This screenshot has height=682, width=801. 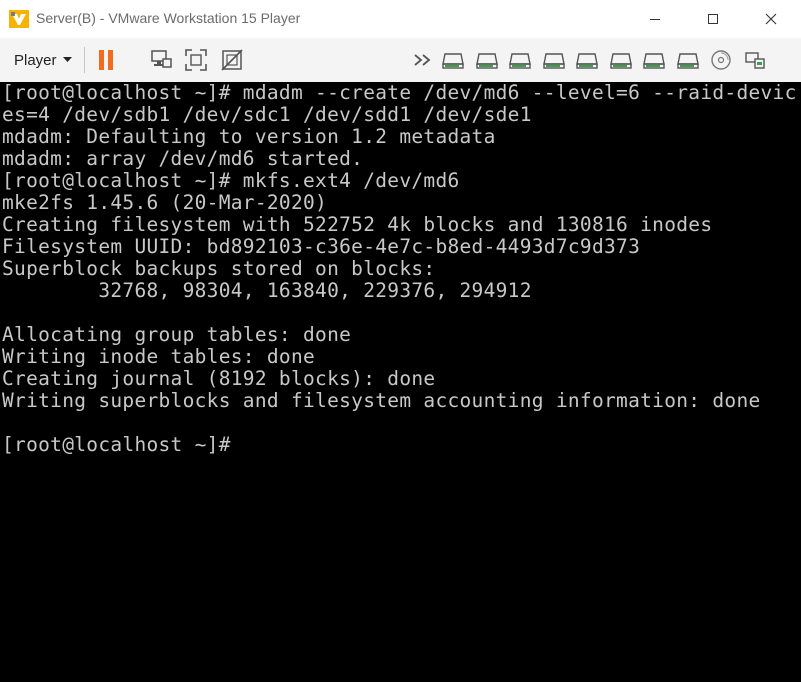 What do you see at coordinates (183, 158) in the screenshot?
I see `terminal-line: mdadm: array /dev/md6 started.` at bounding box center [183, 158].